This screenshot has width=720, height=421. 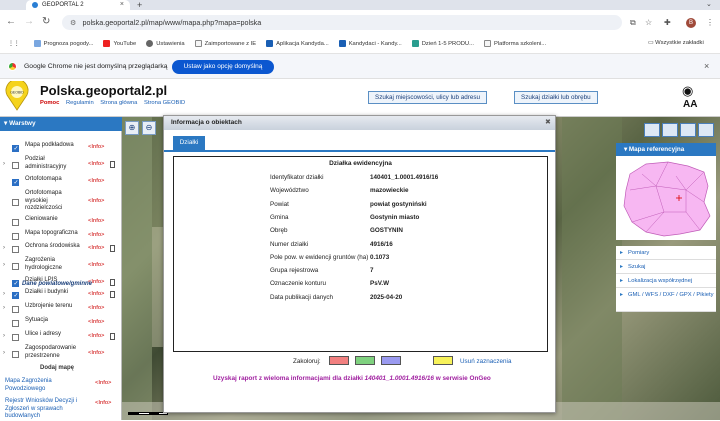 What do you see at coordinates (548, 122) in the screenshot?
I see `close-icon: ✖` at bounding box center [548, 122].